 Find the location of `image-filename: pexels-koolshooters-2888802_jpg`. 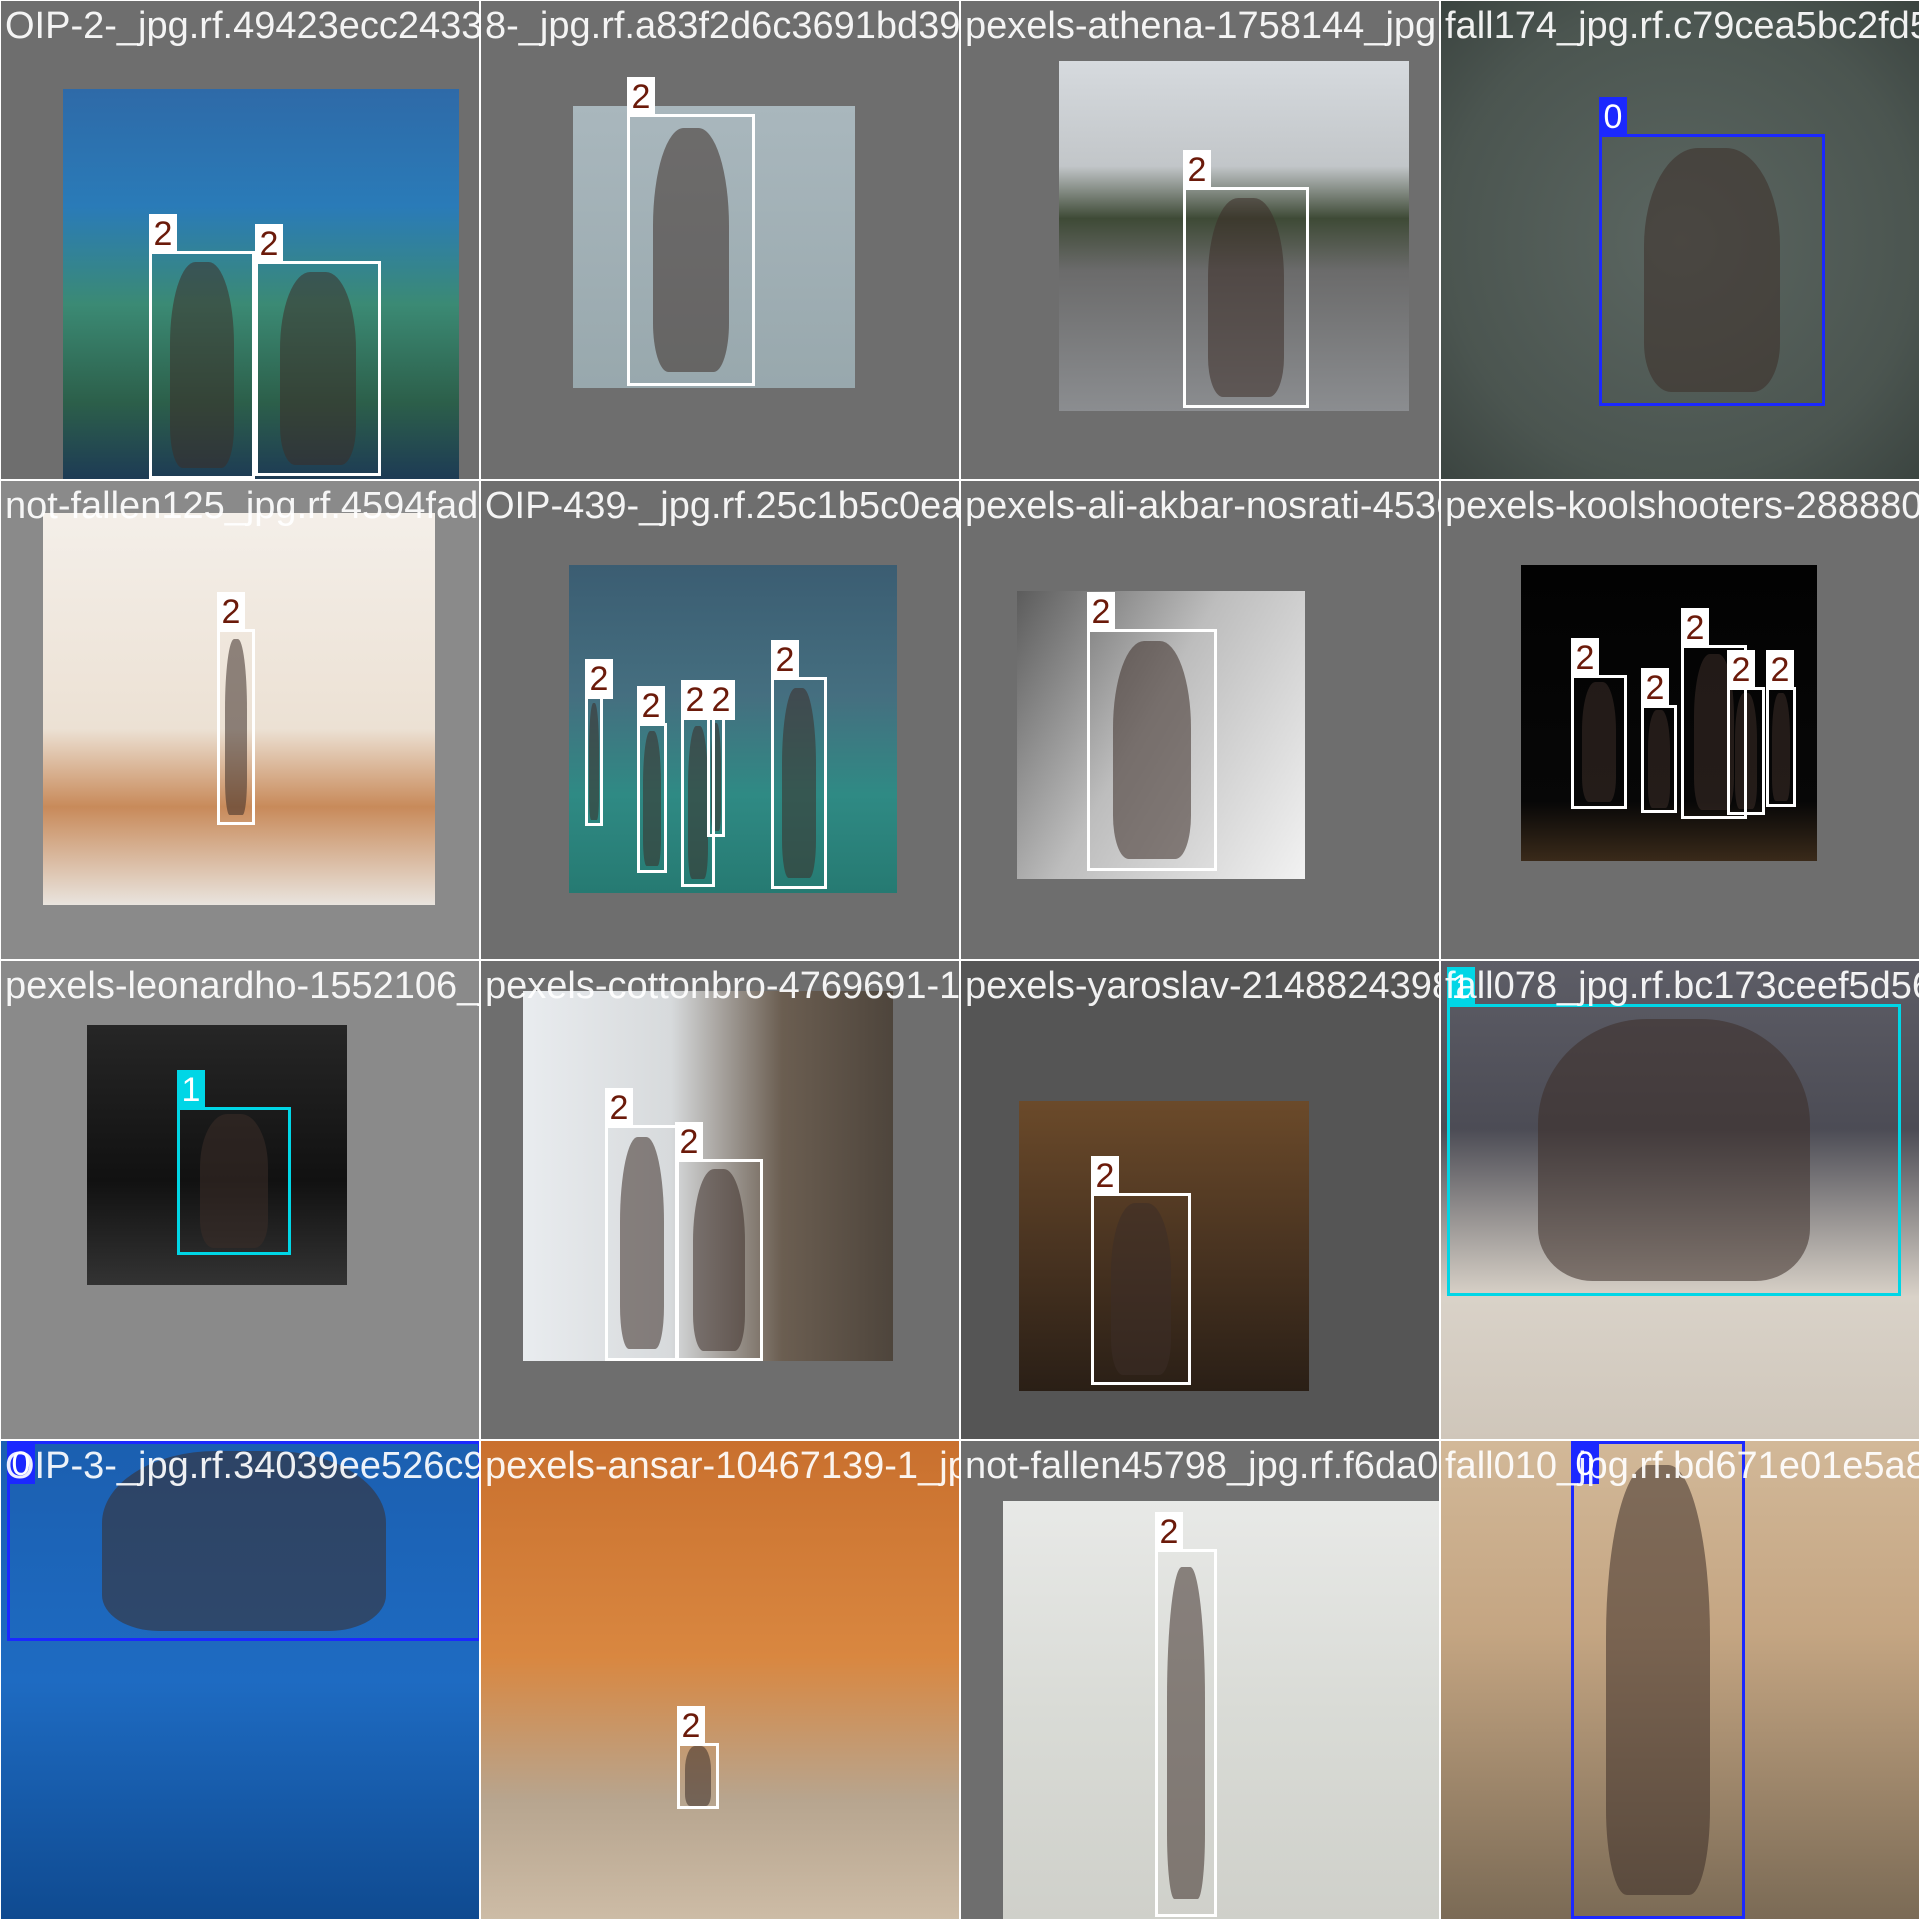

image-filename: pexels-koolshooters-2888802_jpg is located at coordinates (1682, 506).